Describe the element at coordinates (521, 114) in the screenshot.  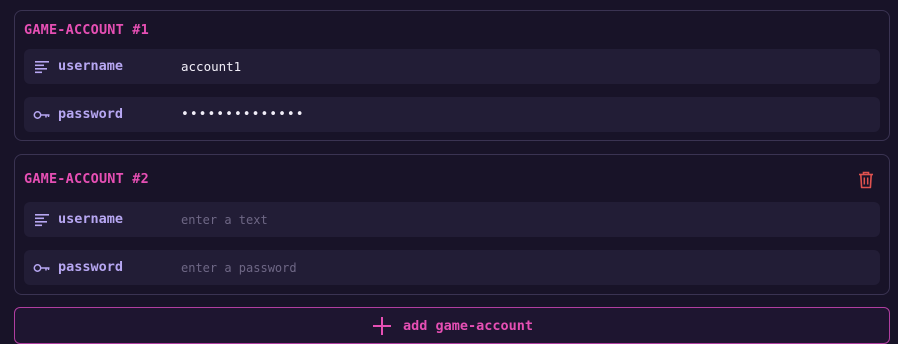
I see `password-input: ••••••••••••••` at that location.